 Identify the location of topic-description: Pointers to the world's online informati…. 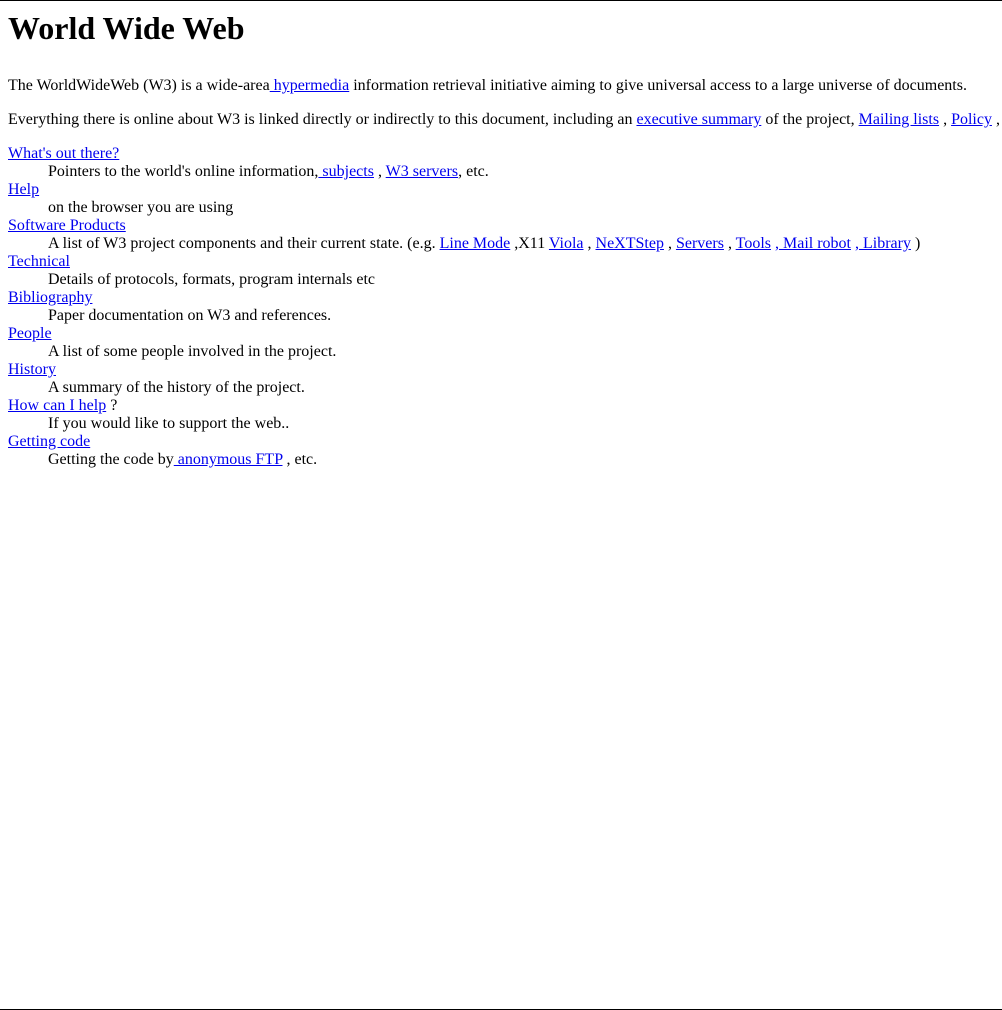
(525, 172).